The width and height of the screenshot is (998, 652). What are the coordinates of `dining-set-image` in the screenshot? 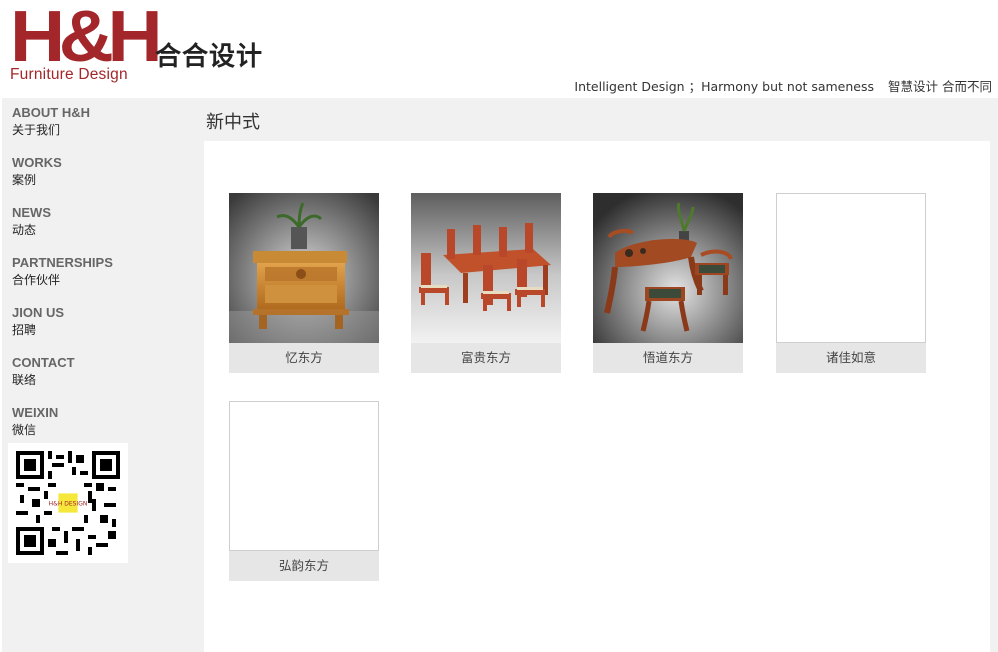 It's located at (486, 268).